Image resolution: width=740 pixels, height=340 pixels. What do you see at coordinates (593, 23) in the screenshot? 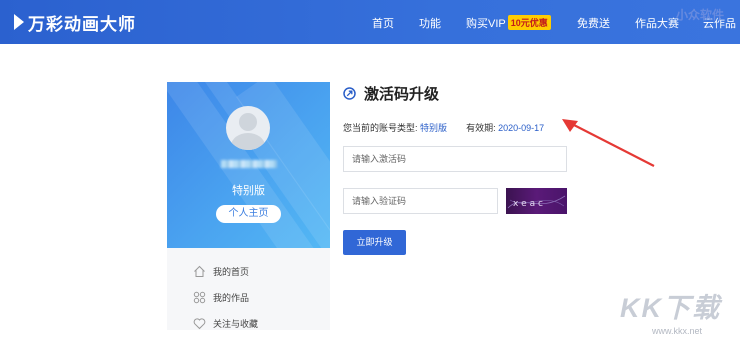
I see `nav-free-gift: 免费送` at bounding box center [593, 23].